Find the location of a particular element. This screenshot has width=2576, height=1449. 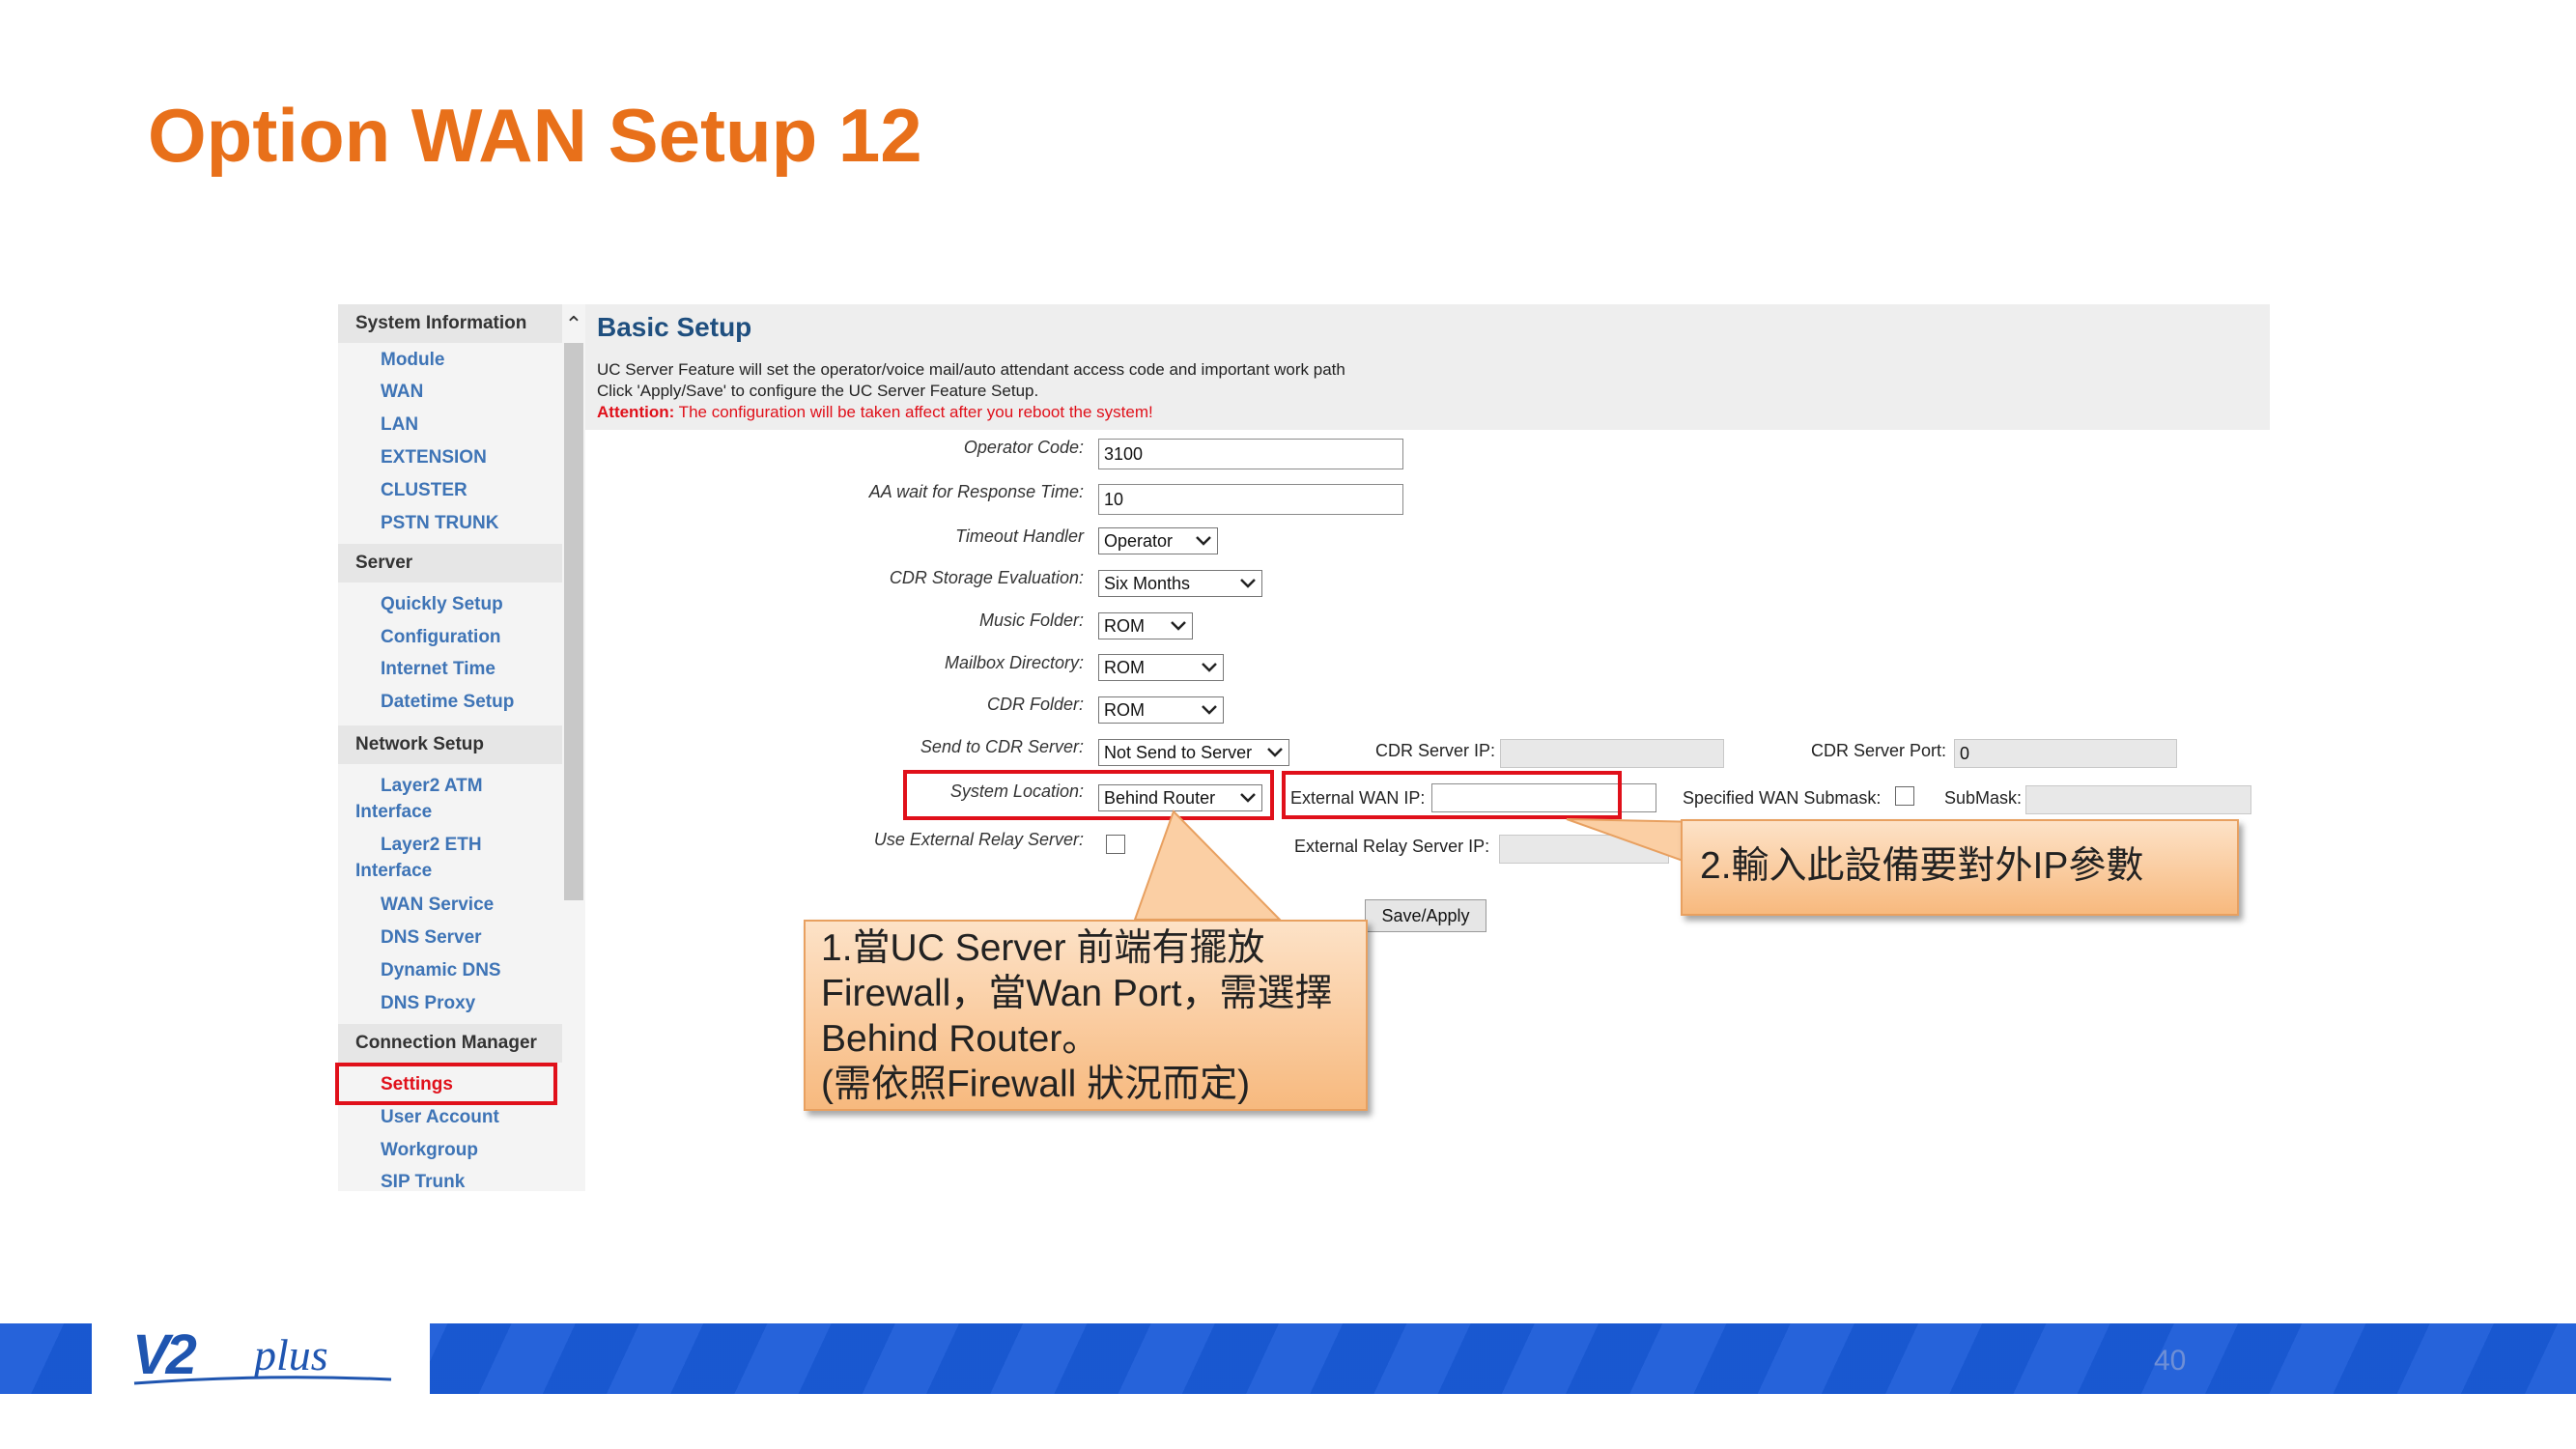

callout-external-ip: 2.輸入此設備要對外IP參數 is located at coordinates (1960, 867).